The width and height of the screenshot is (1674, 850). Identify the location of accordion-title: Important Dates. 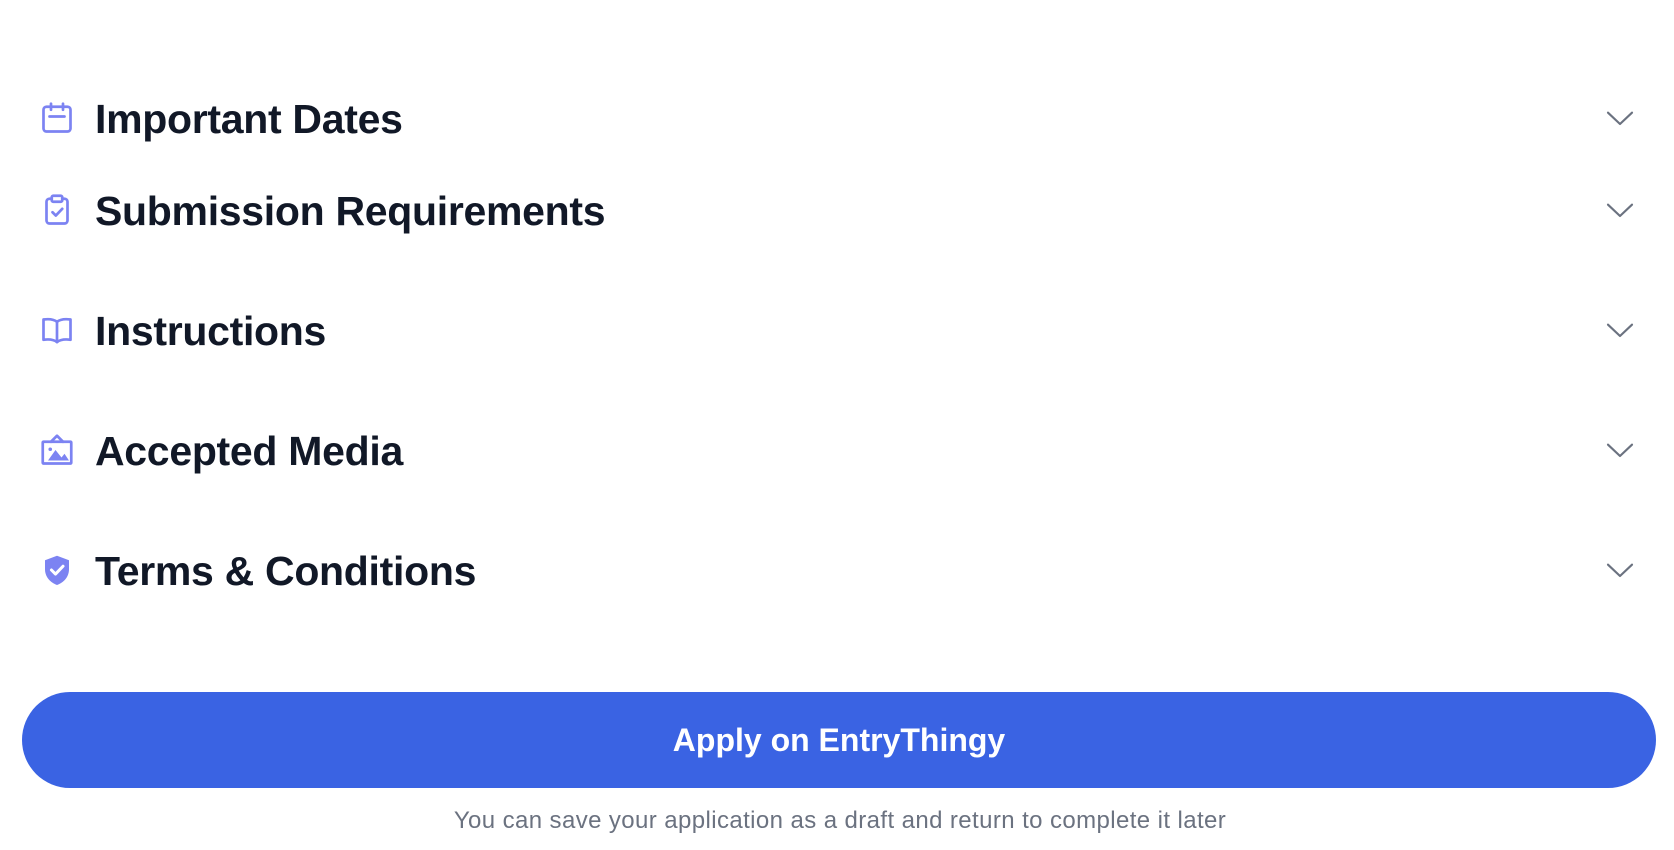
(249, 119).